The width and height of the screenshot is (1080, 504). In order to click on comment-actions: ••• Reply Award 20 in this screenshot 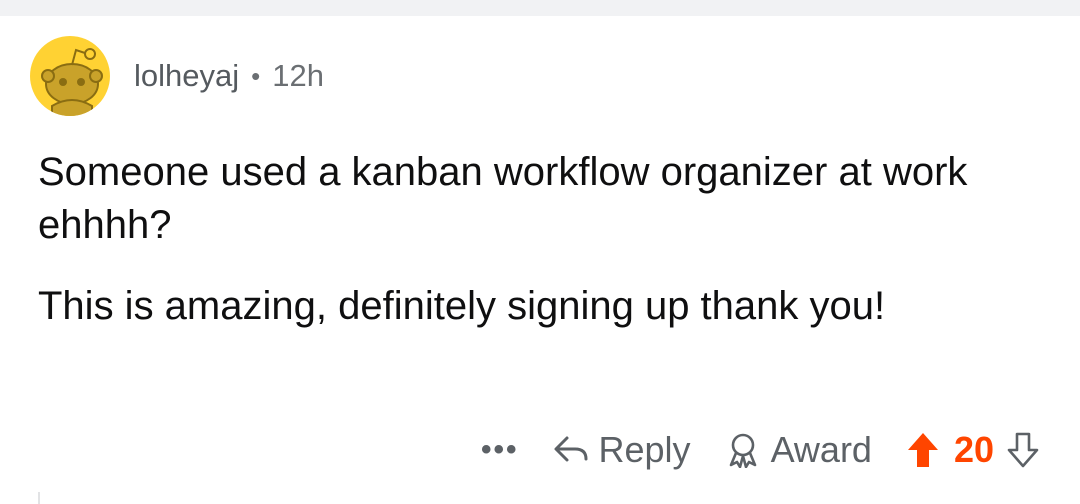, I will do `click(760, 450)`.